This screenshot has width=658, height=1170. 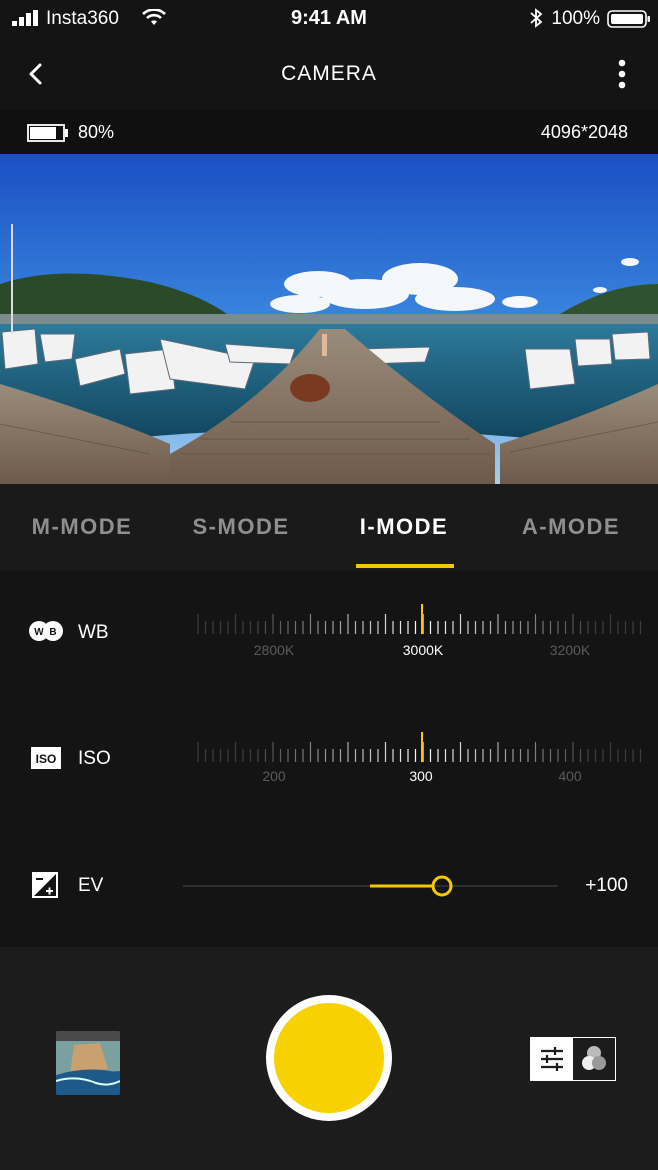 I want to click on filters-icon, so click(x=594, y=1058).